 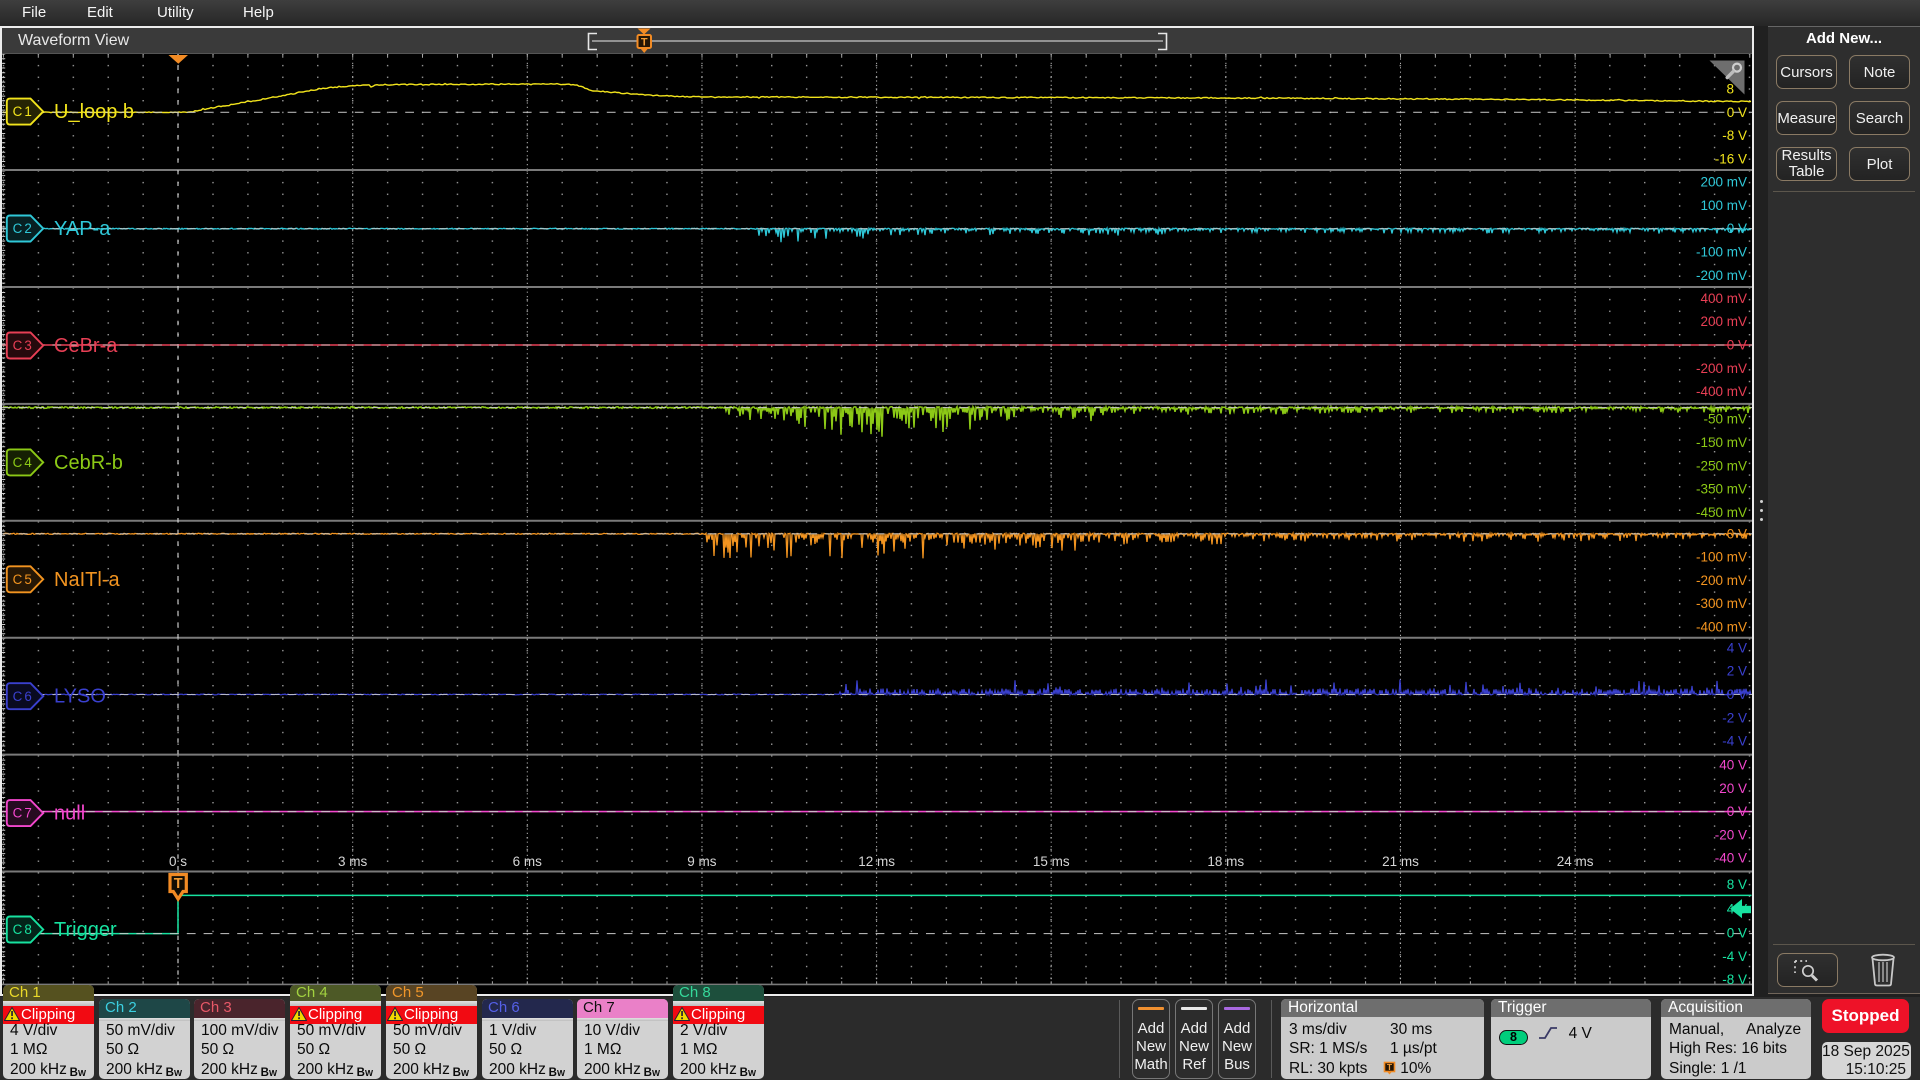 What do you see at coordinates (1400, 861) in the screenshot?
I see `svg-text: 21 ms` at bounding box center [1400, 861].